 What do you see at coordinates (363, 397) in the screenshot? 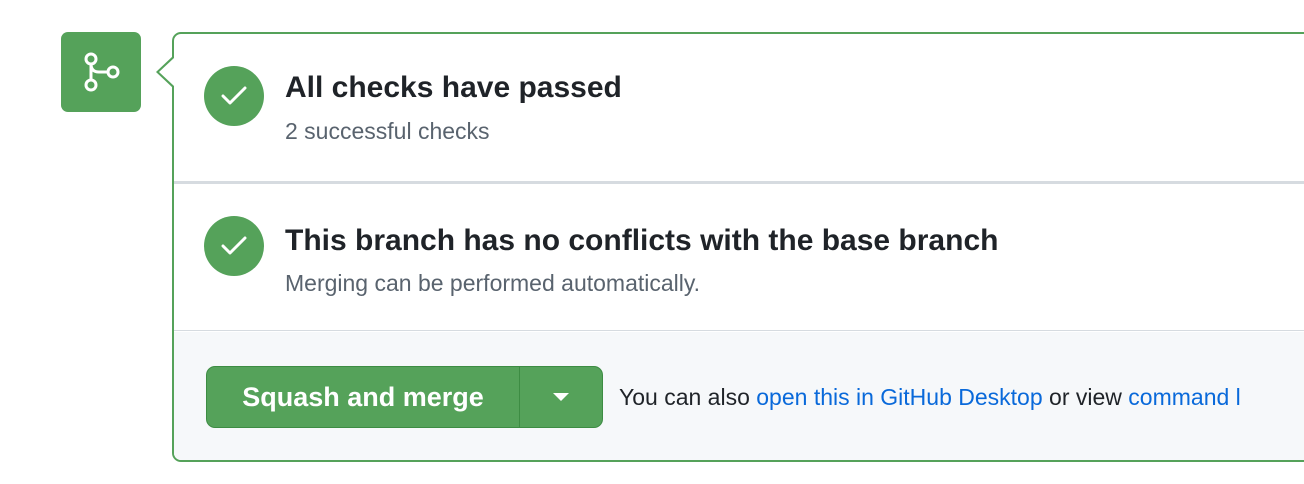
I see `squash-and-merge-button: Squash and merge` at bounding box center [363, 397].